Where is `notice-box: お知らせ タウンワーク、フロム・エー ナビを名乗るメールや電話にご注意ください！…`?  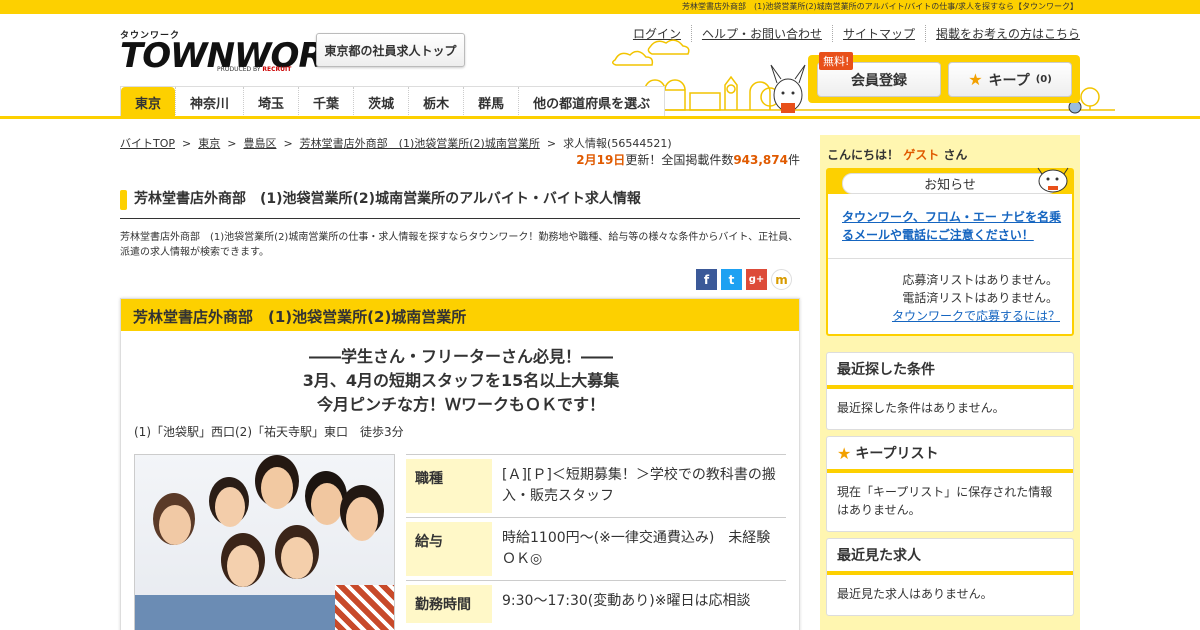
notice-box: お知らせ タウンワーク、フロム・エー ナビを名乗るメールや電話にご注意ください！… is located at coordinates (950, 251).